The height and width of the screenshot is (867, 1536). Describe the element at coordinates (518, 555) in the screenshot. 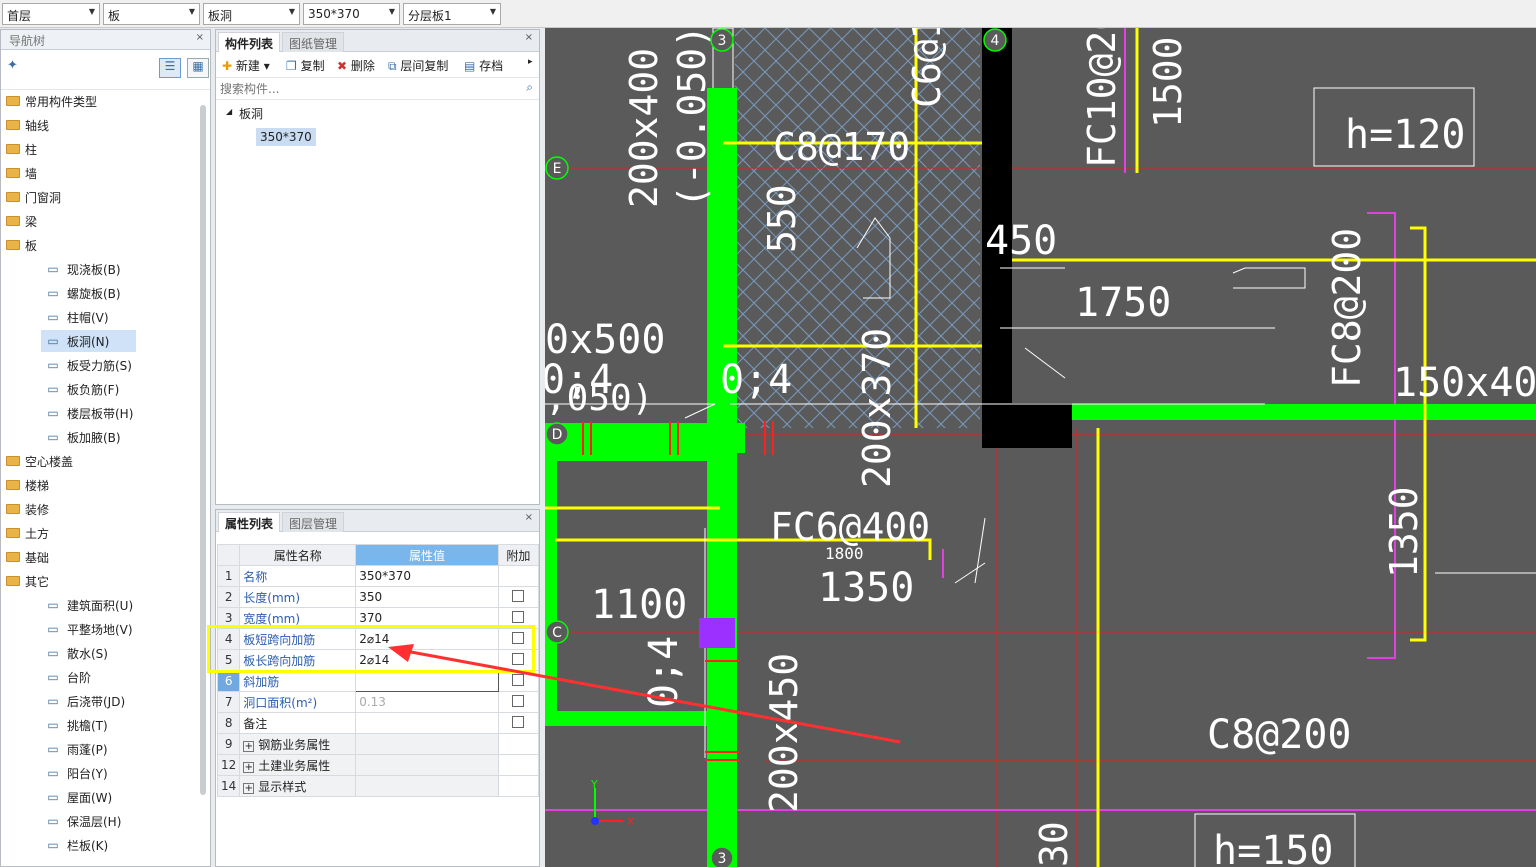

I see `header-extra: 附加` at that location.